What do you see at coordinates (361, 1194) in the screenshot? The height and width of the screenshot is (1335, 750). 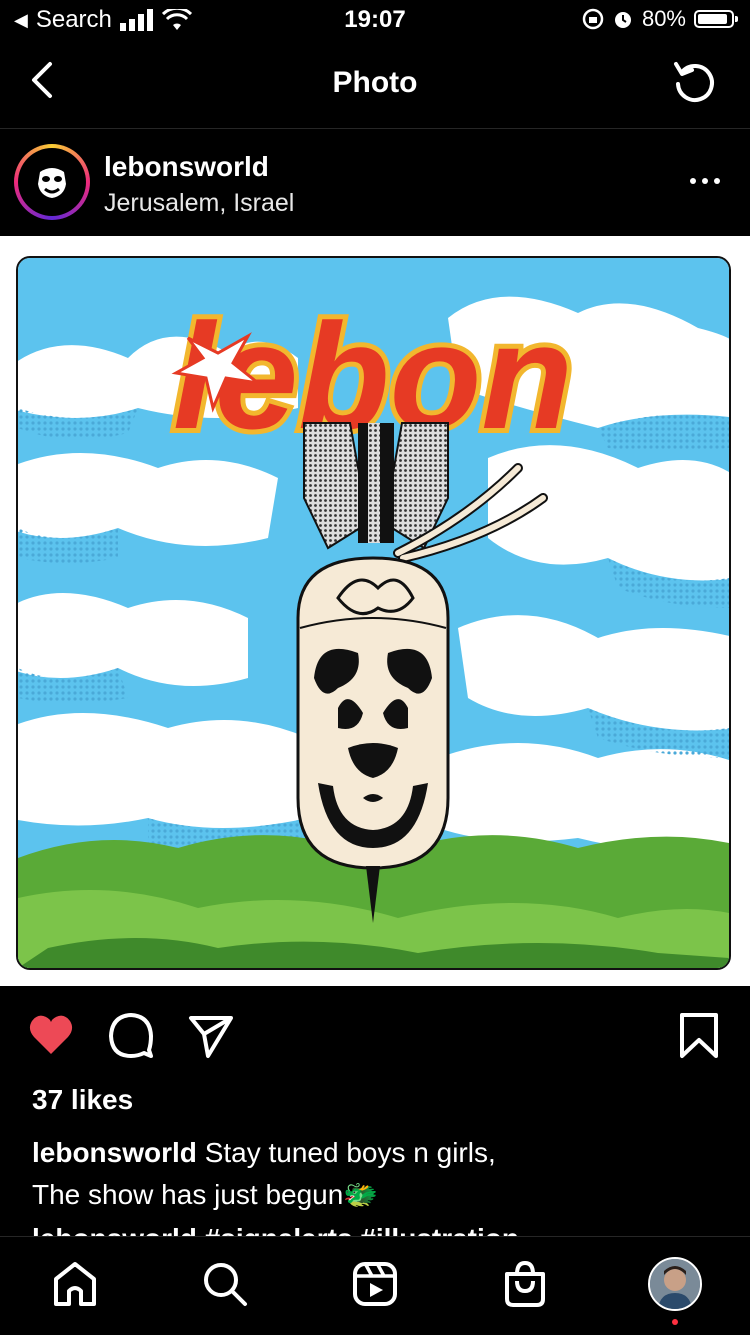 I see `dragon-emoji: 🐲` at bounding box center [361, 1194].